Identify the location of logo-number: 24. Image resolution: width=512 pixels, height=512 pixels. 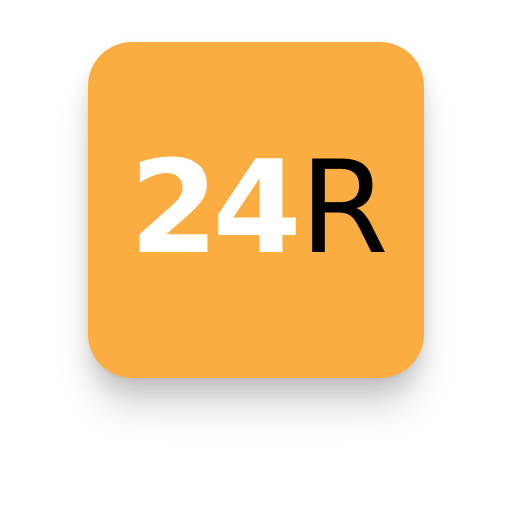
(215, 208).